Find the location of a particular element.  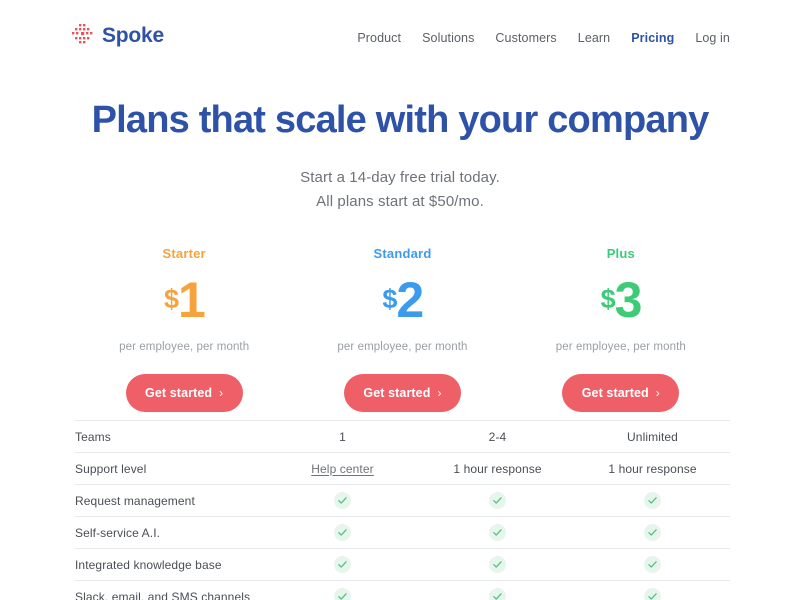

feature-cell-text: Unlimited is located at coordinates (652, 436).